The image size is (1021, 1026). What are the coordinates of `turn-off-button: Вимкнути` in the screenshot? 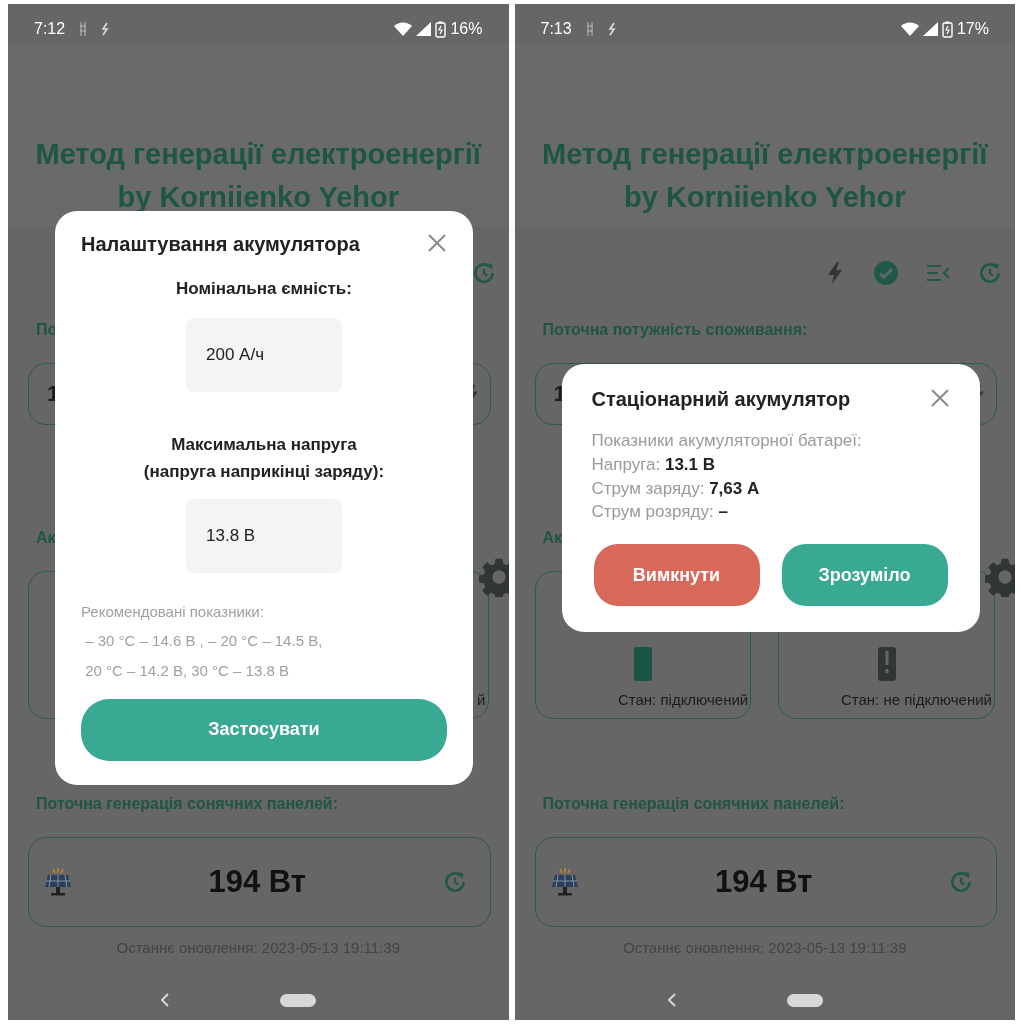 It's located at (676, 575).